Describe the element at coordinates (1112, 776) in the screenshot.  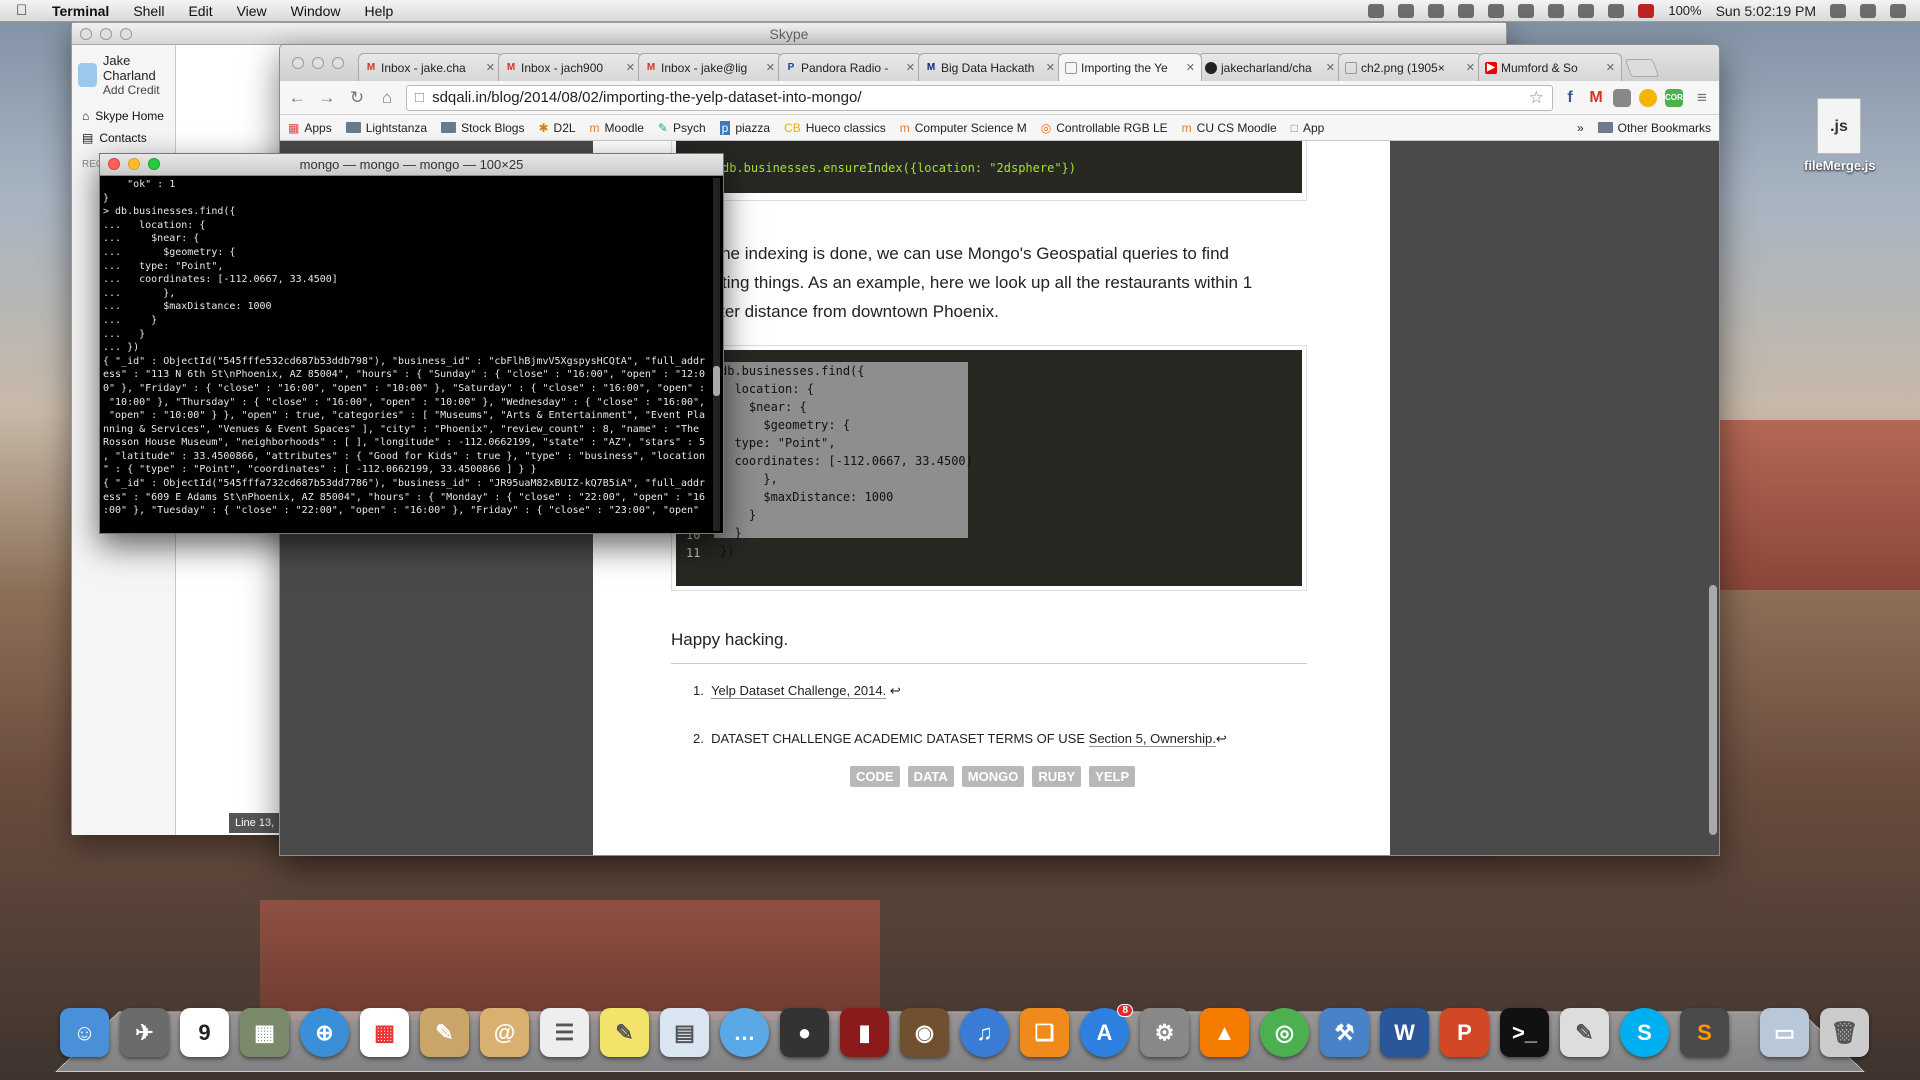
I see `tag-yelp: YELP` at that location.